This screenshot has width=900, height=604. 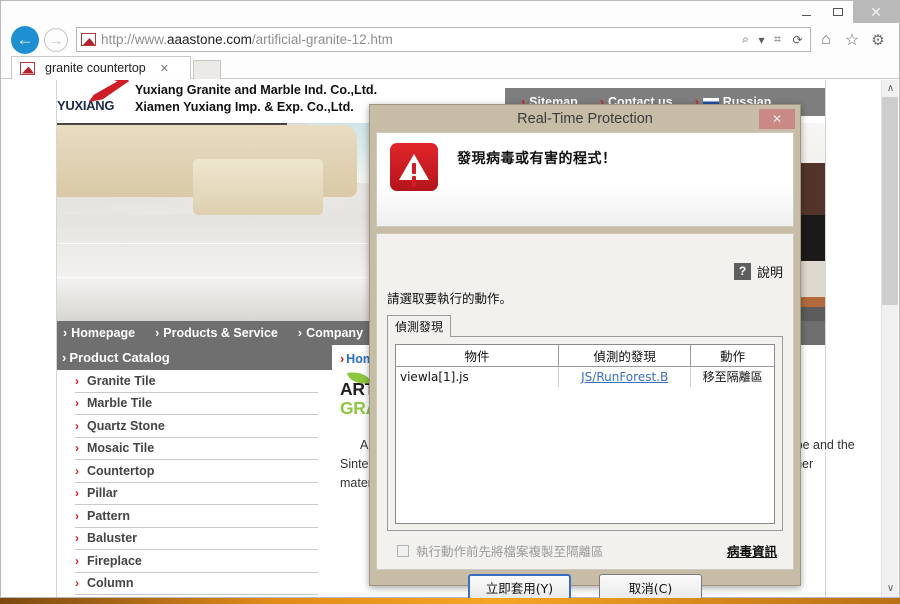 I want to click on window-controls: ✕, so click(x=845, y=12).